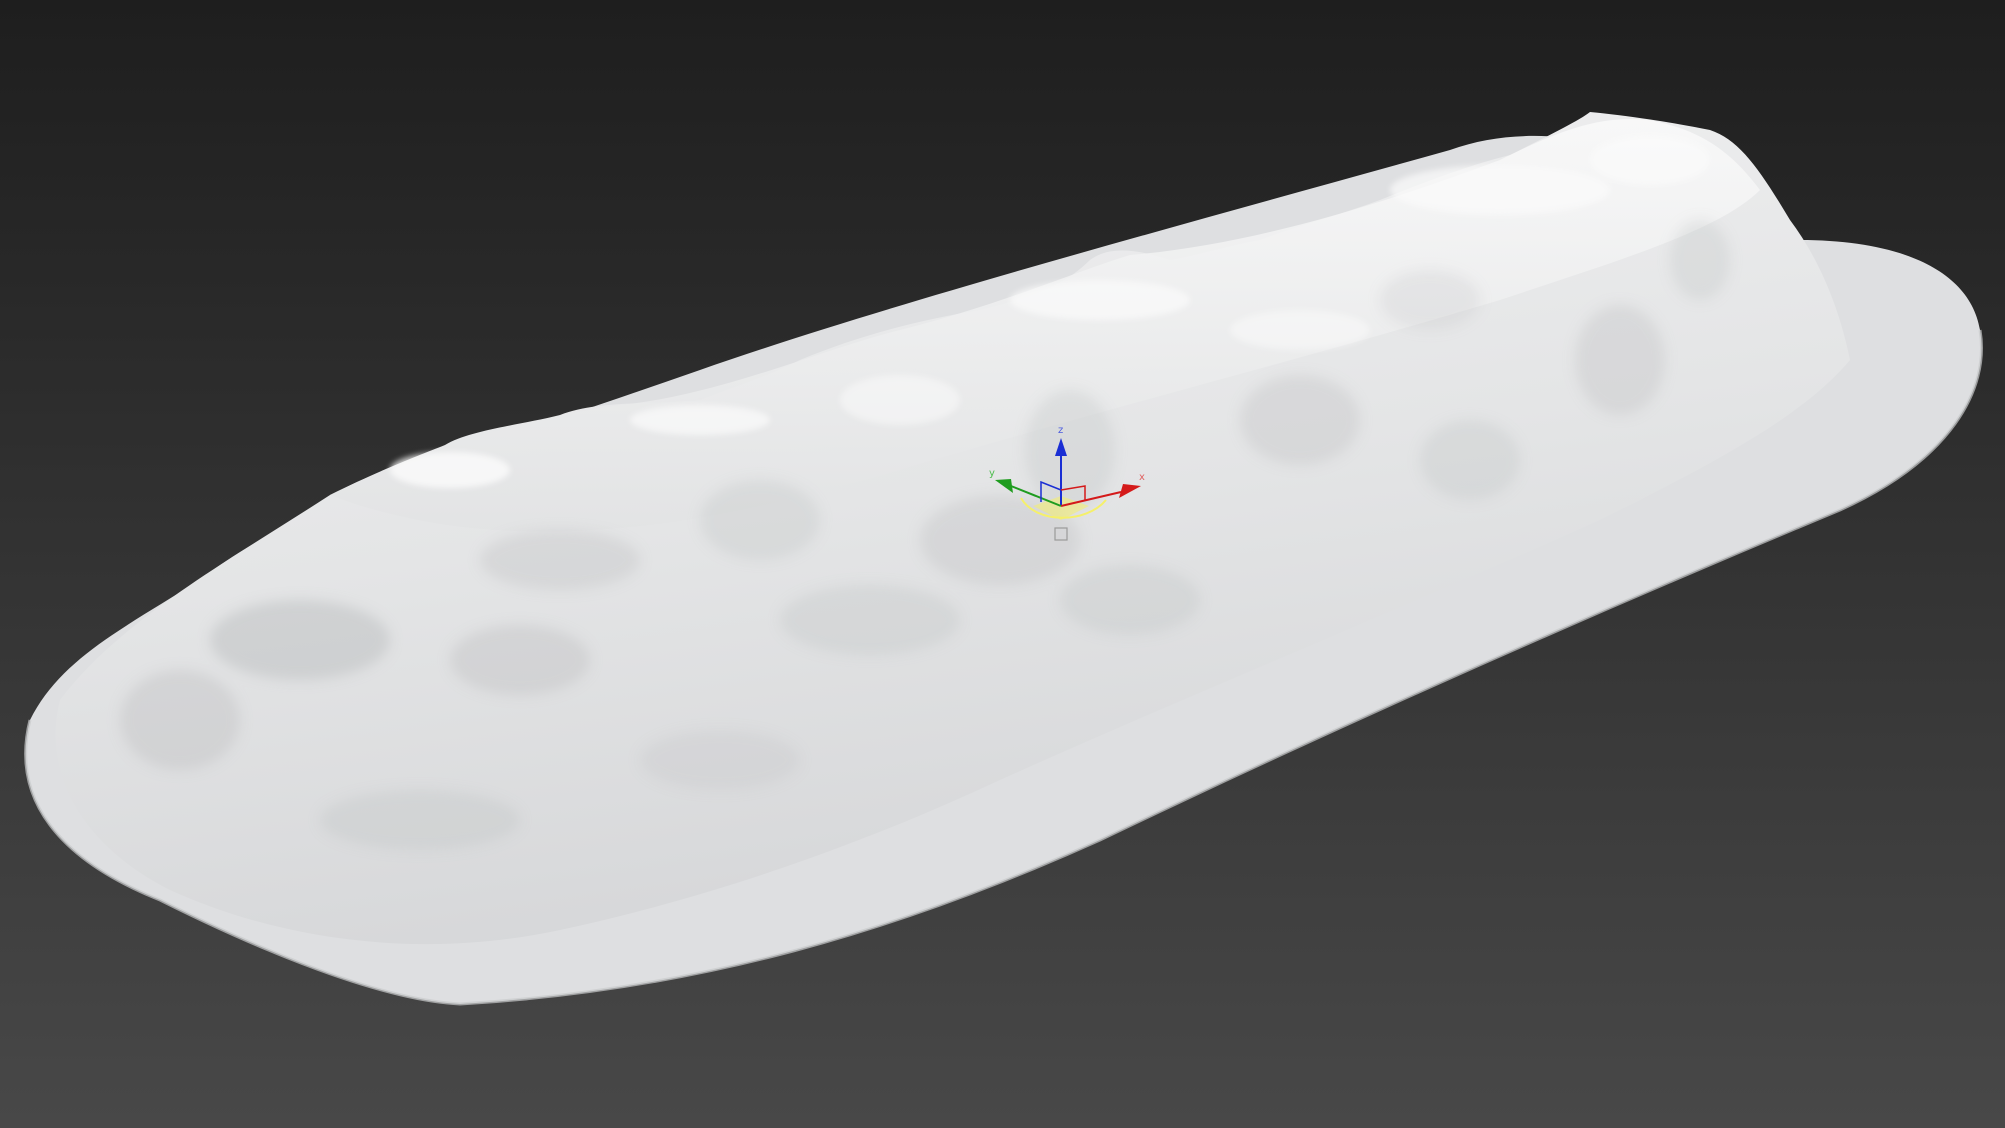 This screenshot has height=1128, width=2005. Describe the element at coordinates (992, 473) in the screenshot. I see `gizmo-y-label: y` at that location.